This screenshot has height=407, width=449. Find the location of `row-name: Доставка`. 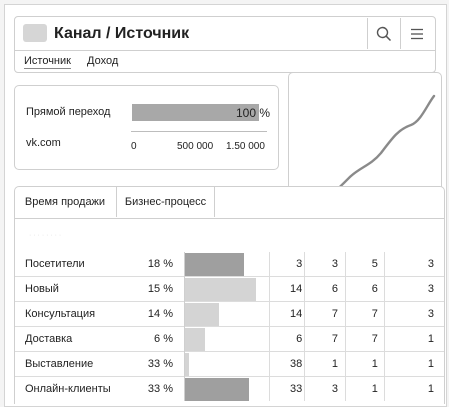

row-name: Доставка is located at coordinates (75, 339).